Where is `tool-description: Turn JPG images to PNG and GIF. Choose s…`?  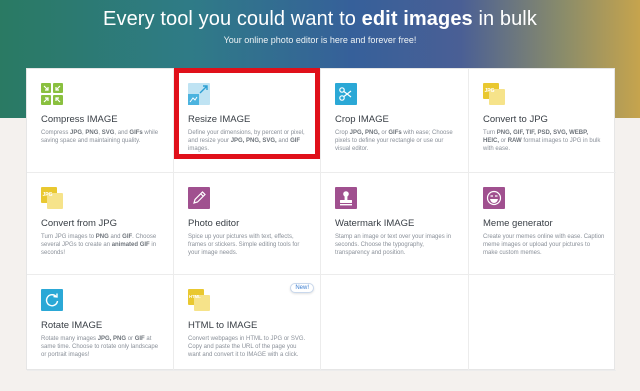 tool-description: Turn JPG images to PNG and GIF. Choose s… is located at coordinates (99, 245).